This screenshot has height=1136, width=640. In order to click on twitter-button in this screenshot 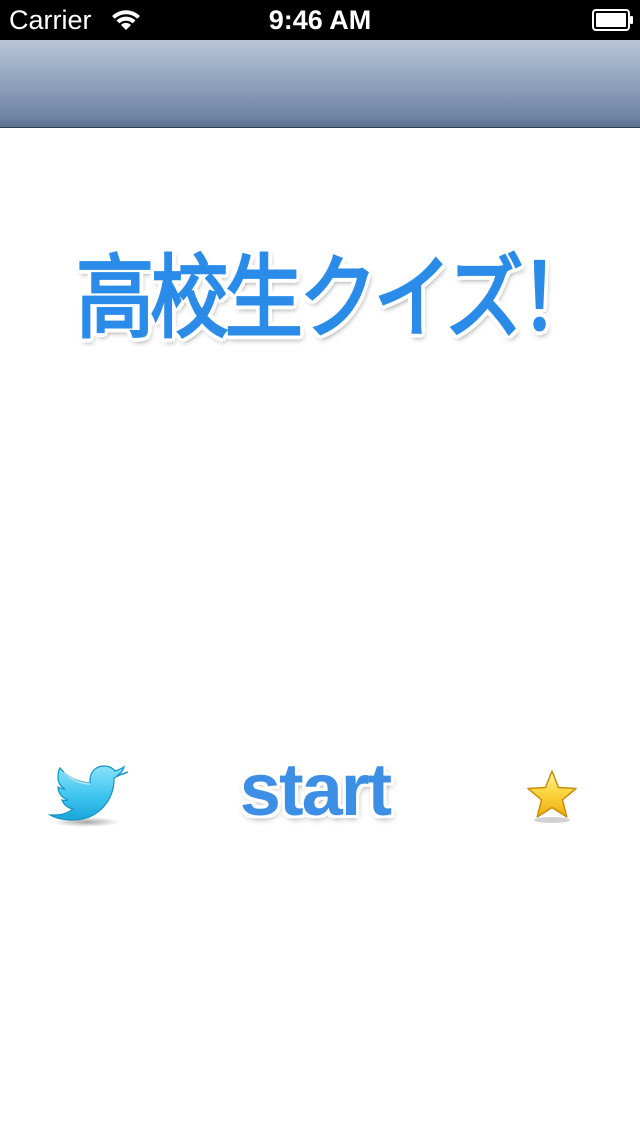, I will do `click(88, 794)`.